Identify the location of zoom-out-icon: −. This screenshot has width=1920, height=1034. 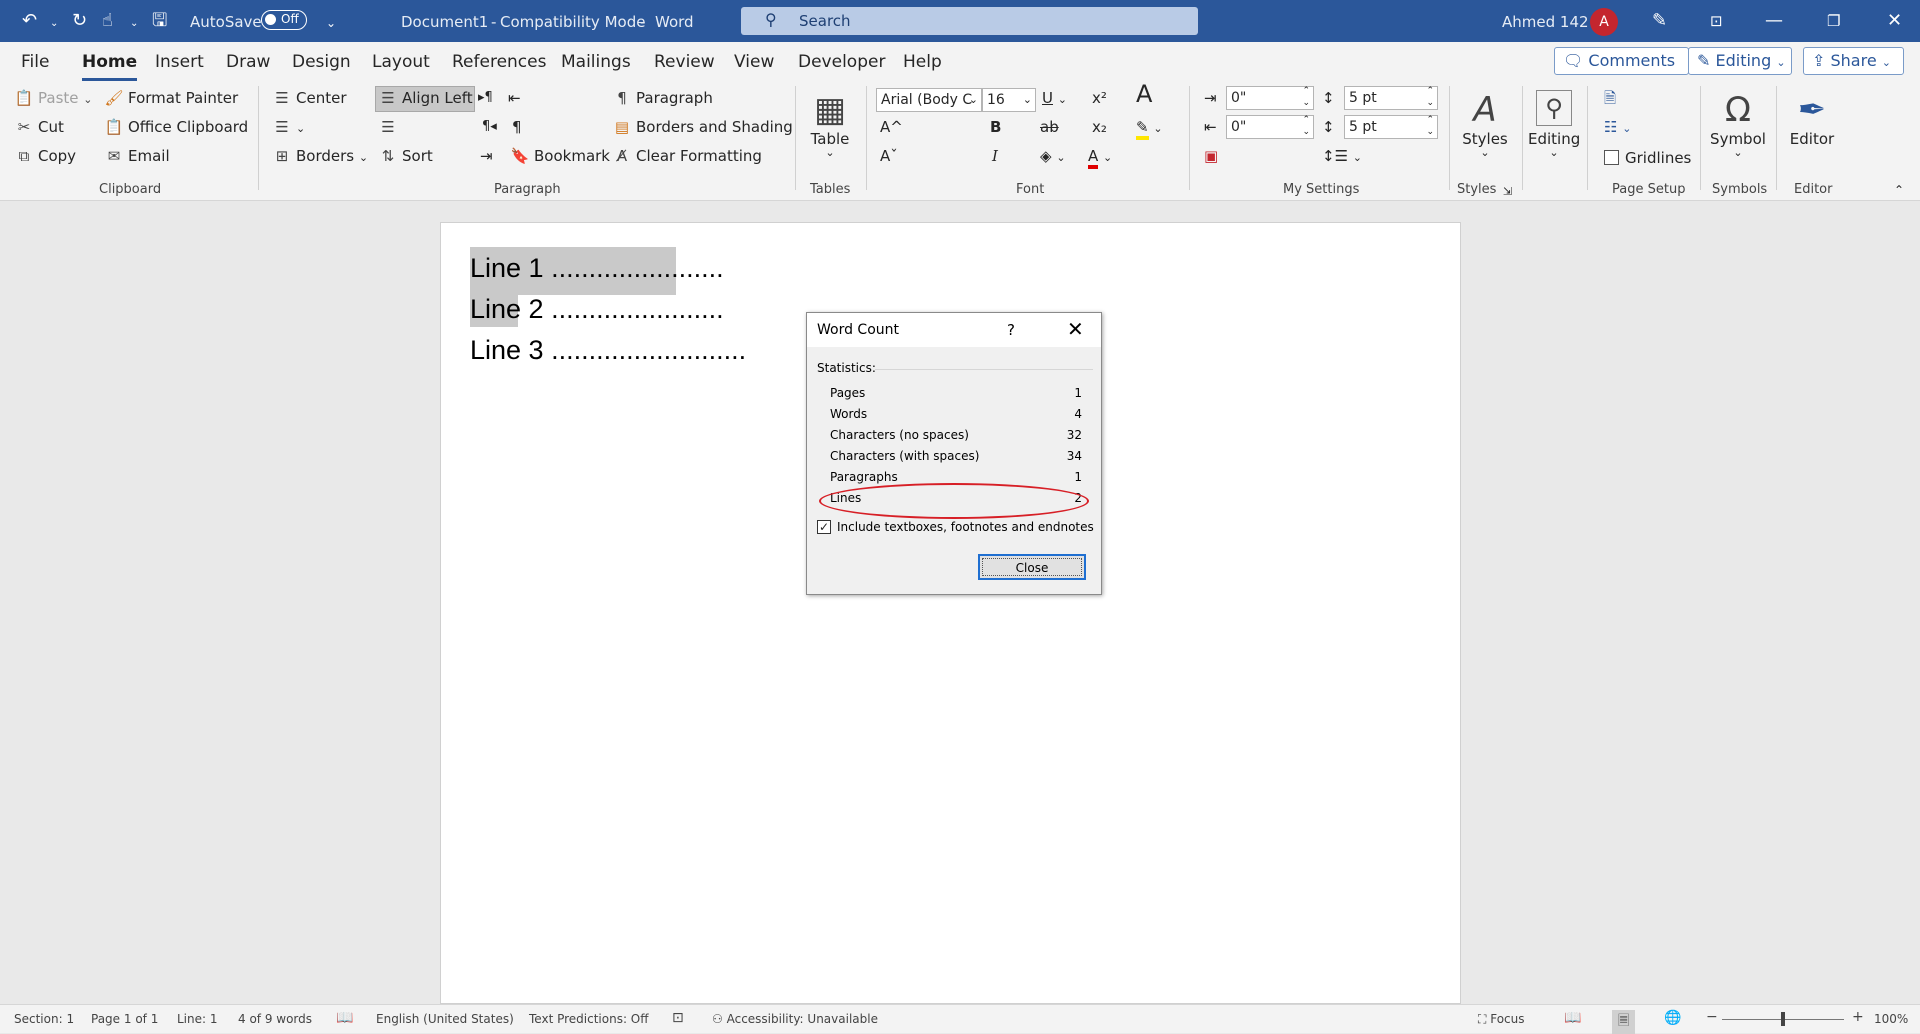
(1712, 1017).